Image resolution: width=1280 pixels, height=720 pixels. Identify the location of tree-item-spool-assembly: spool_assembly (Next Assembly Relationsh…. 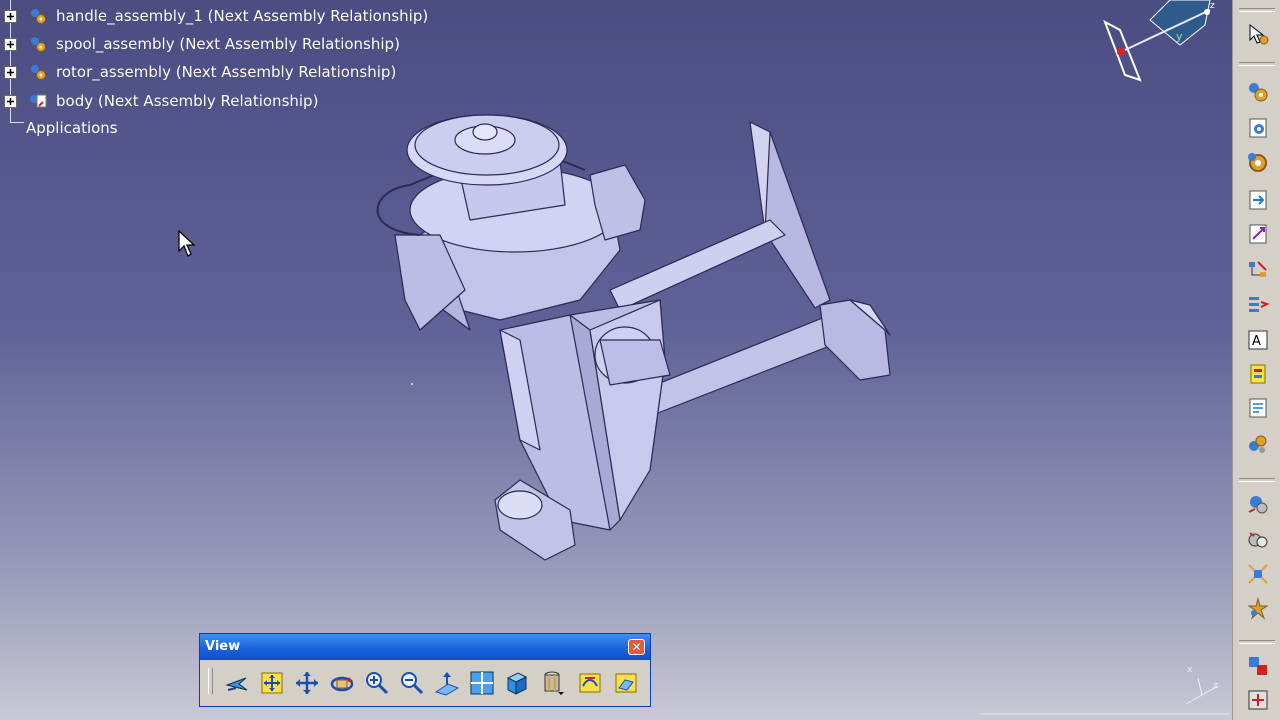
(210, 44).